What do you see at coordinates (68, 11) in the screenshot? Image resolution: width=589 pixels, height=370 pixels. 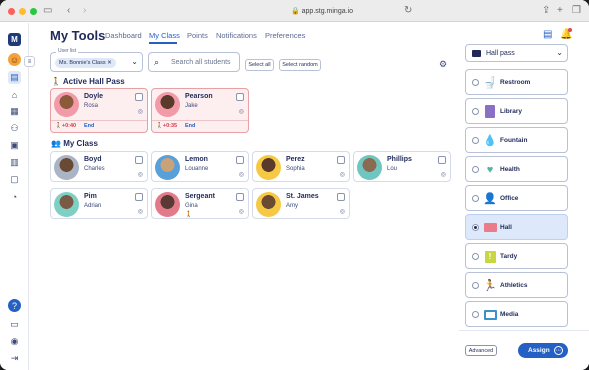 I see `back-icon: ‹` at bounding box center [68, 11].